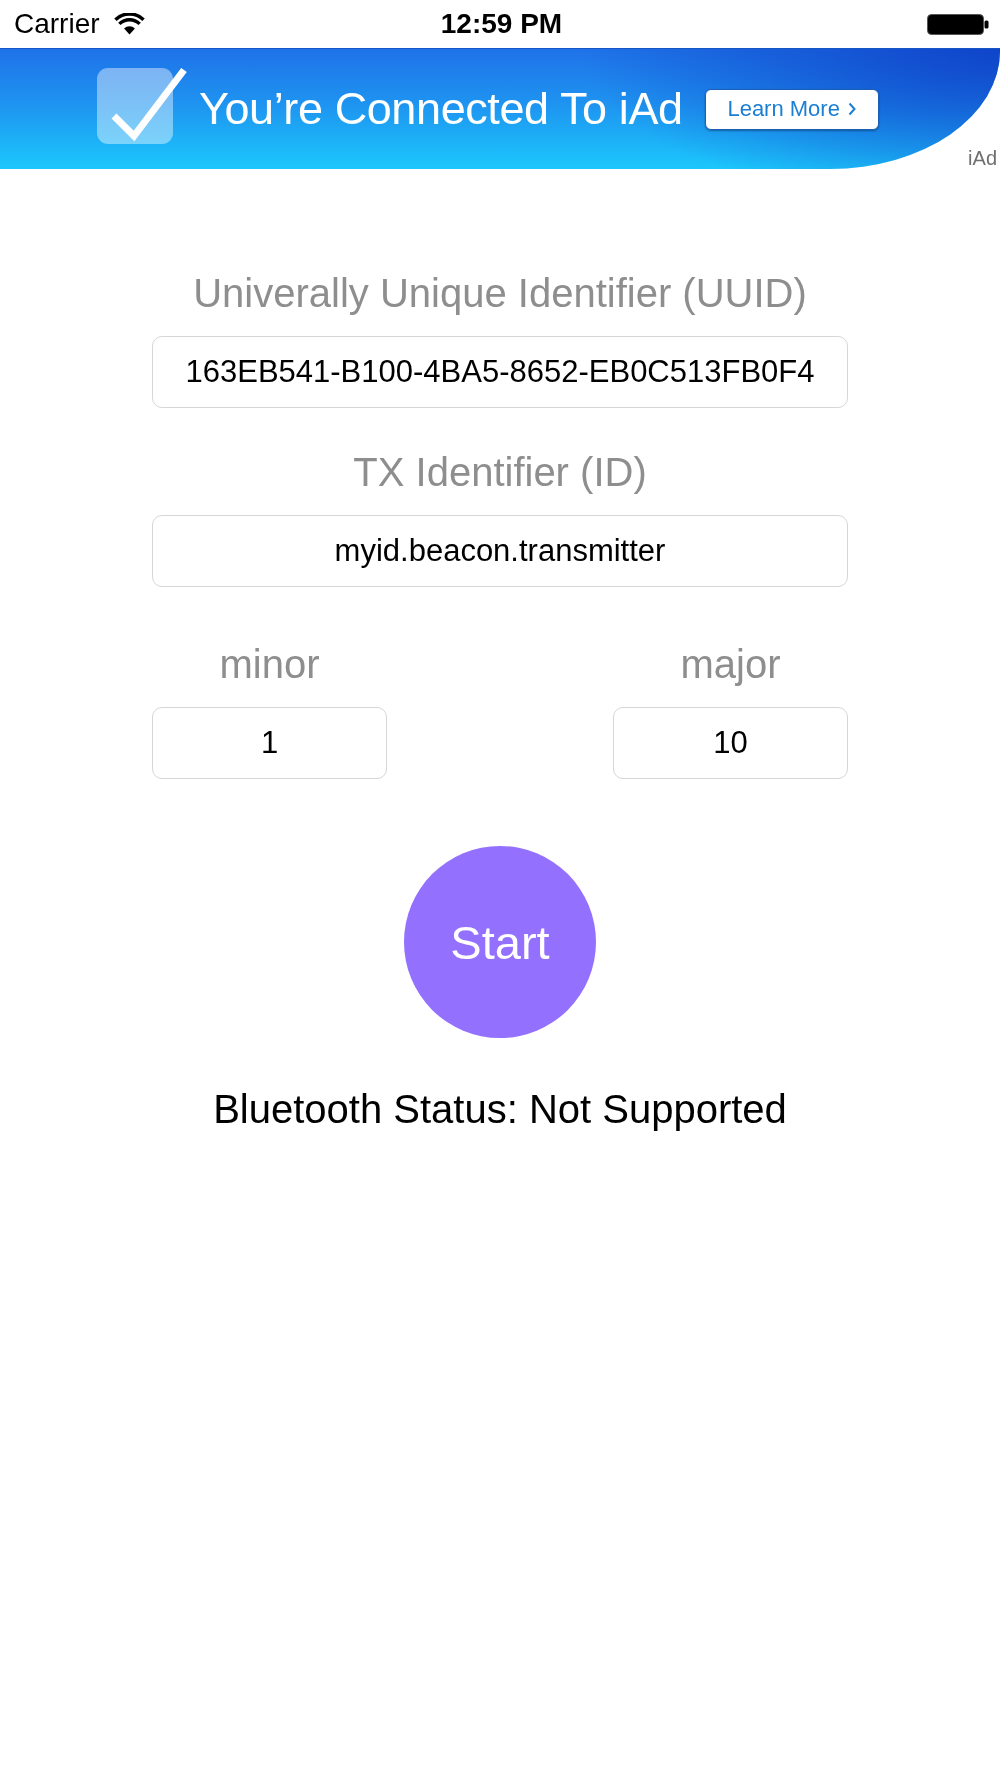  What do you see at coordinates (500, 372) in the screenshot?
I see `text-field: 163EB541-B100-4BA5-8652-EB0C513FB0F4` at bounding box center [500, 372].